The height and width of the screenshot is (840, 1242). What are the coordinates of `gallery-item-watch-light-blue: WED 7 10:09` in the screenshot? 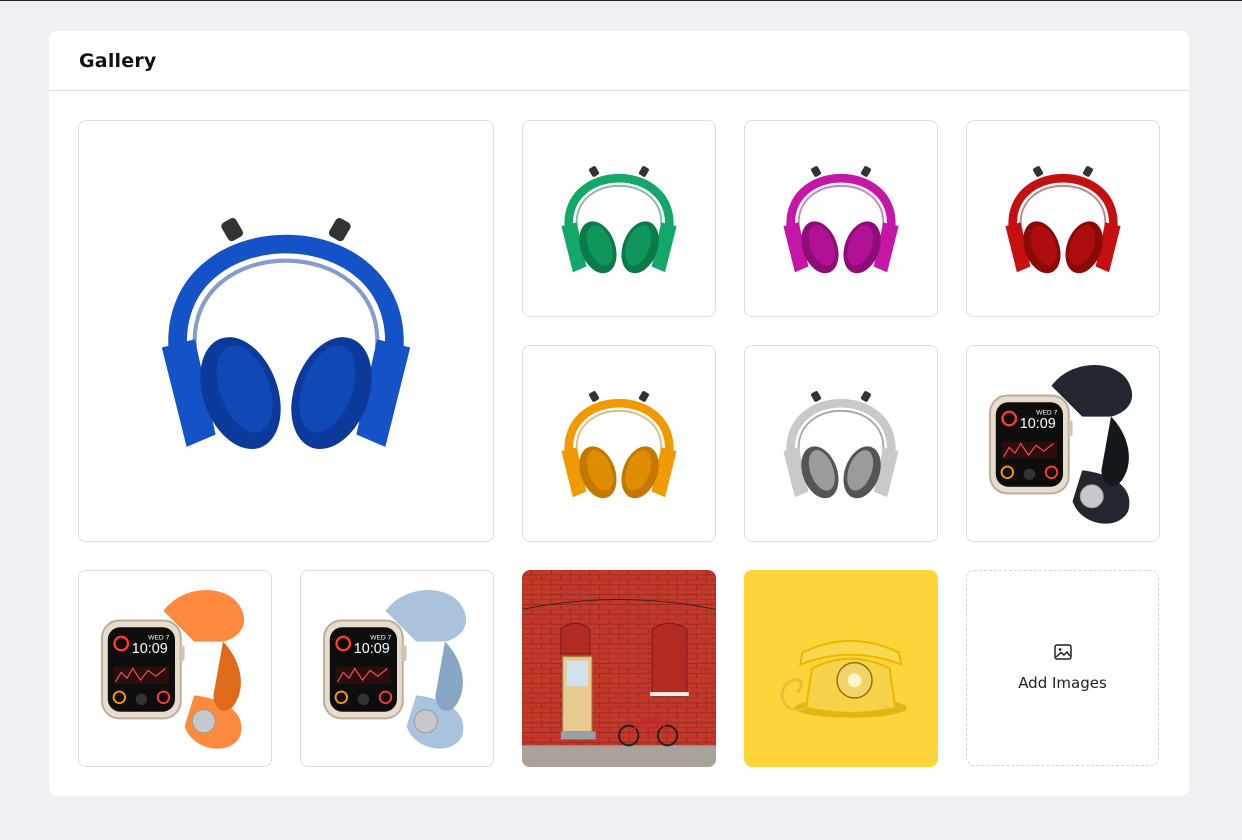 It's located at (397, 668).